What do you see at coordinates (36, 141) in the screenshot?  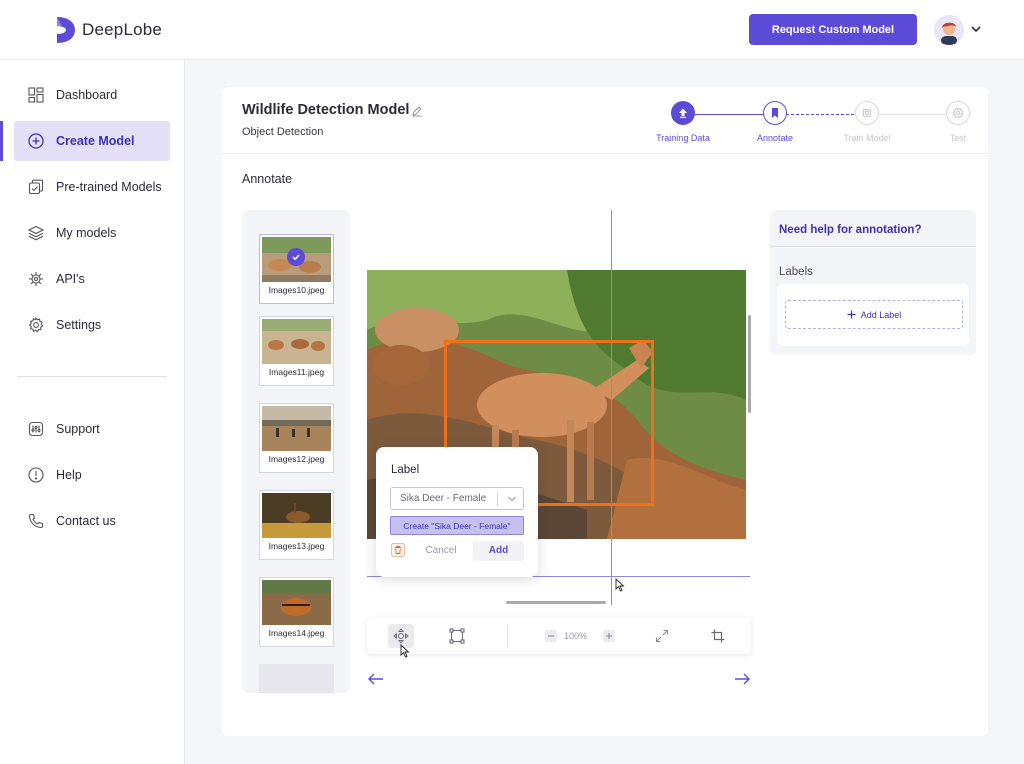 I see `plus-circle-icon` at bounding box center [36, 141].